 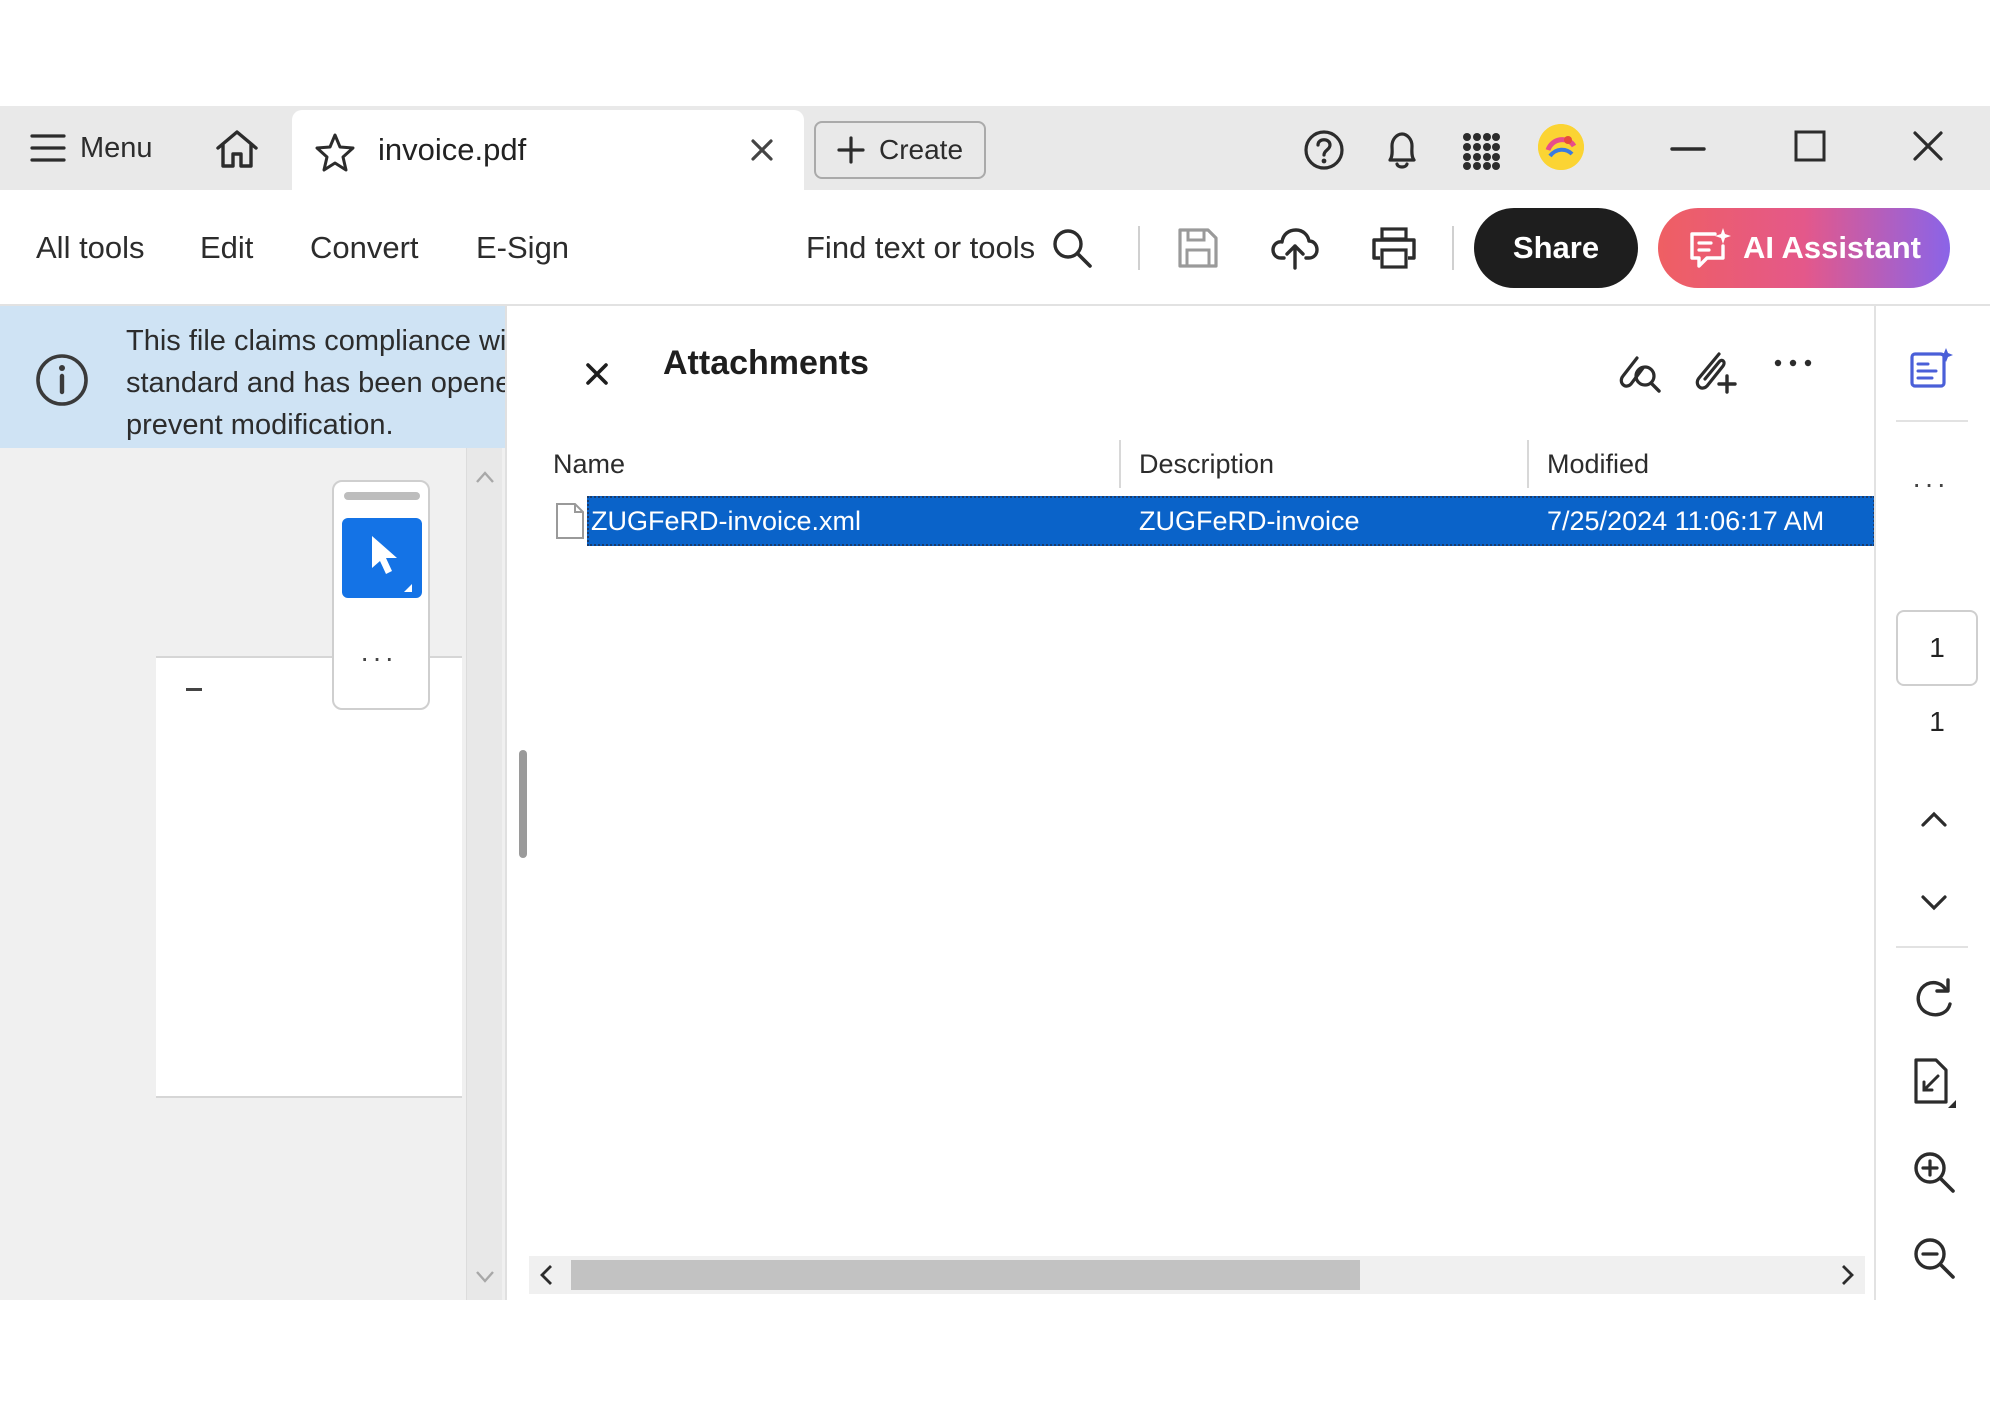 What do you see at coordinates (194, 689) in the screenshot?
I see `page-content-mark` at bounding box center [194, 689].